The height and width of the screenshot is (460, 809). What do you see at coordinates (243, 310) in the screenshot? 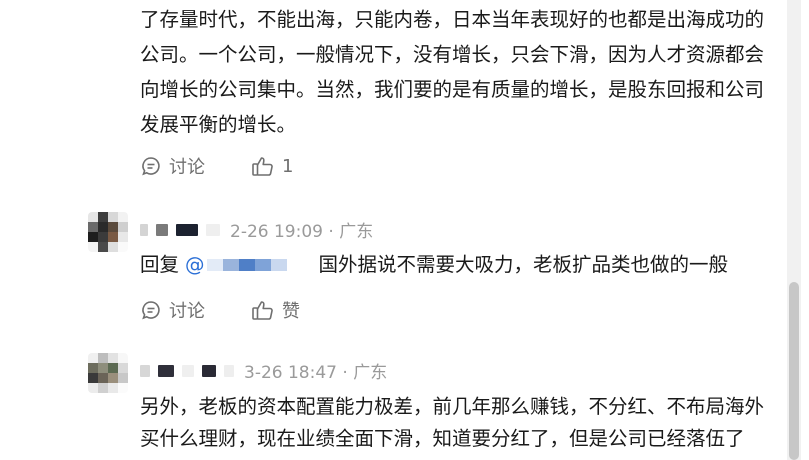
I see `reply-comment-actions: 讨论 赞` at bounding box center [243, 310].